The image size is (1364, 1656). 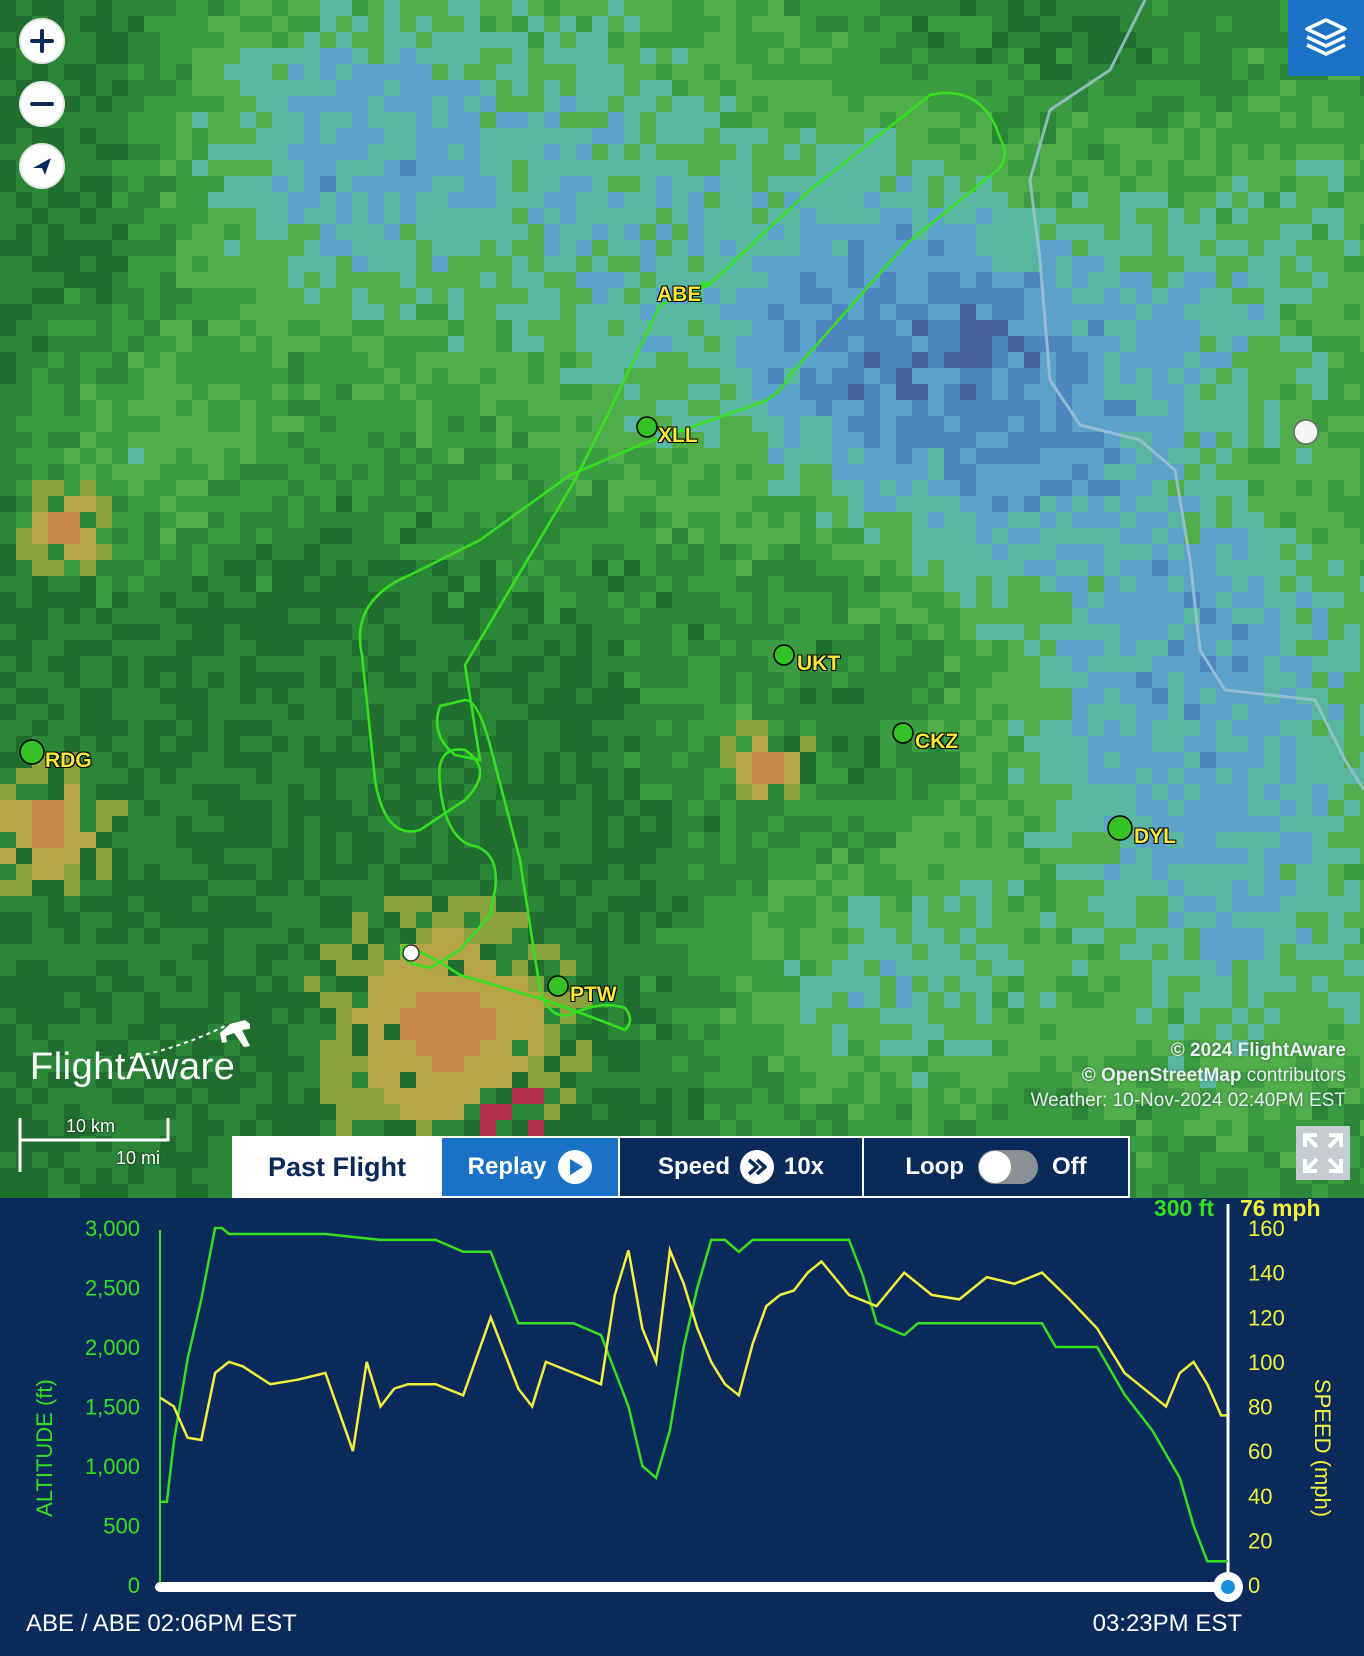 I want to click on loop-control: Loop Off, so click(x=997, y=1167).